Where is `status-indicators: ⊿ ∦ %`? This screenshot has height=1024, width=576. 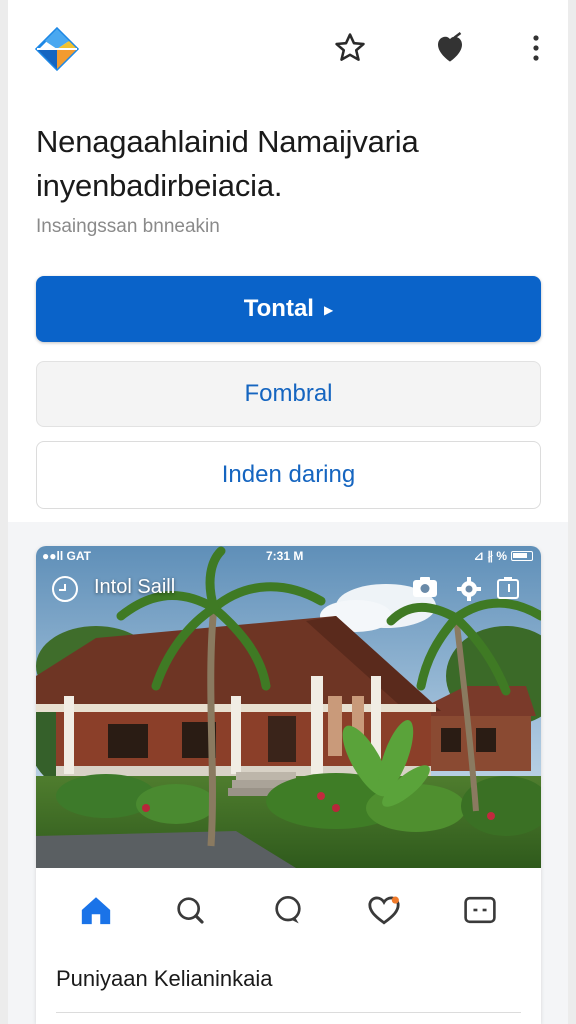 status-indicators: ⊿ ∦ % is located at coordinates (503, 556).